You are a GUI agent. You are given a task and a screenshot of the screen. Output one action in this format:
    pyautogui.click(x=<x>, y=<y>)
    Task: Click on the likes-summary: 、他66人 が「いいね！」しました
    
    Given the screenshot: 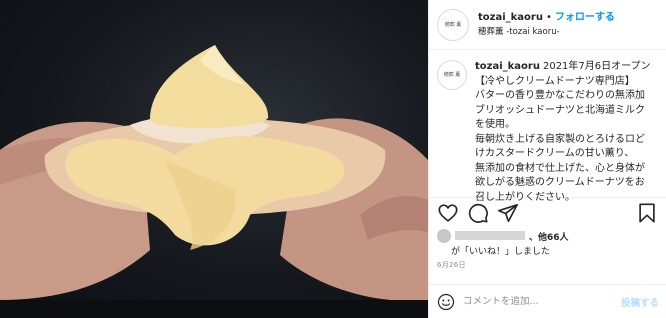 What is the action you would take?
    pyautogui.click(x=547, y=243)
    